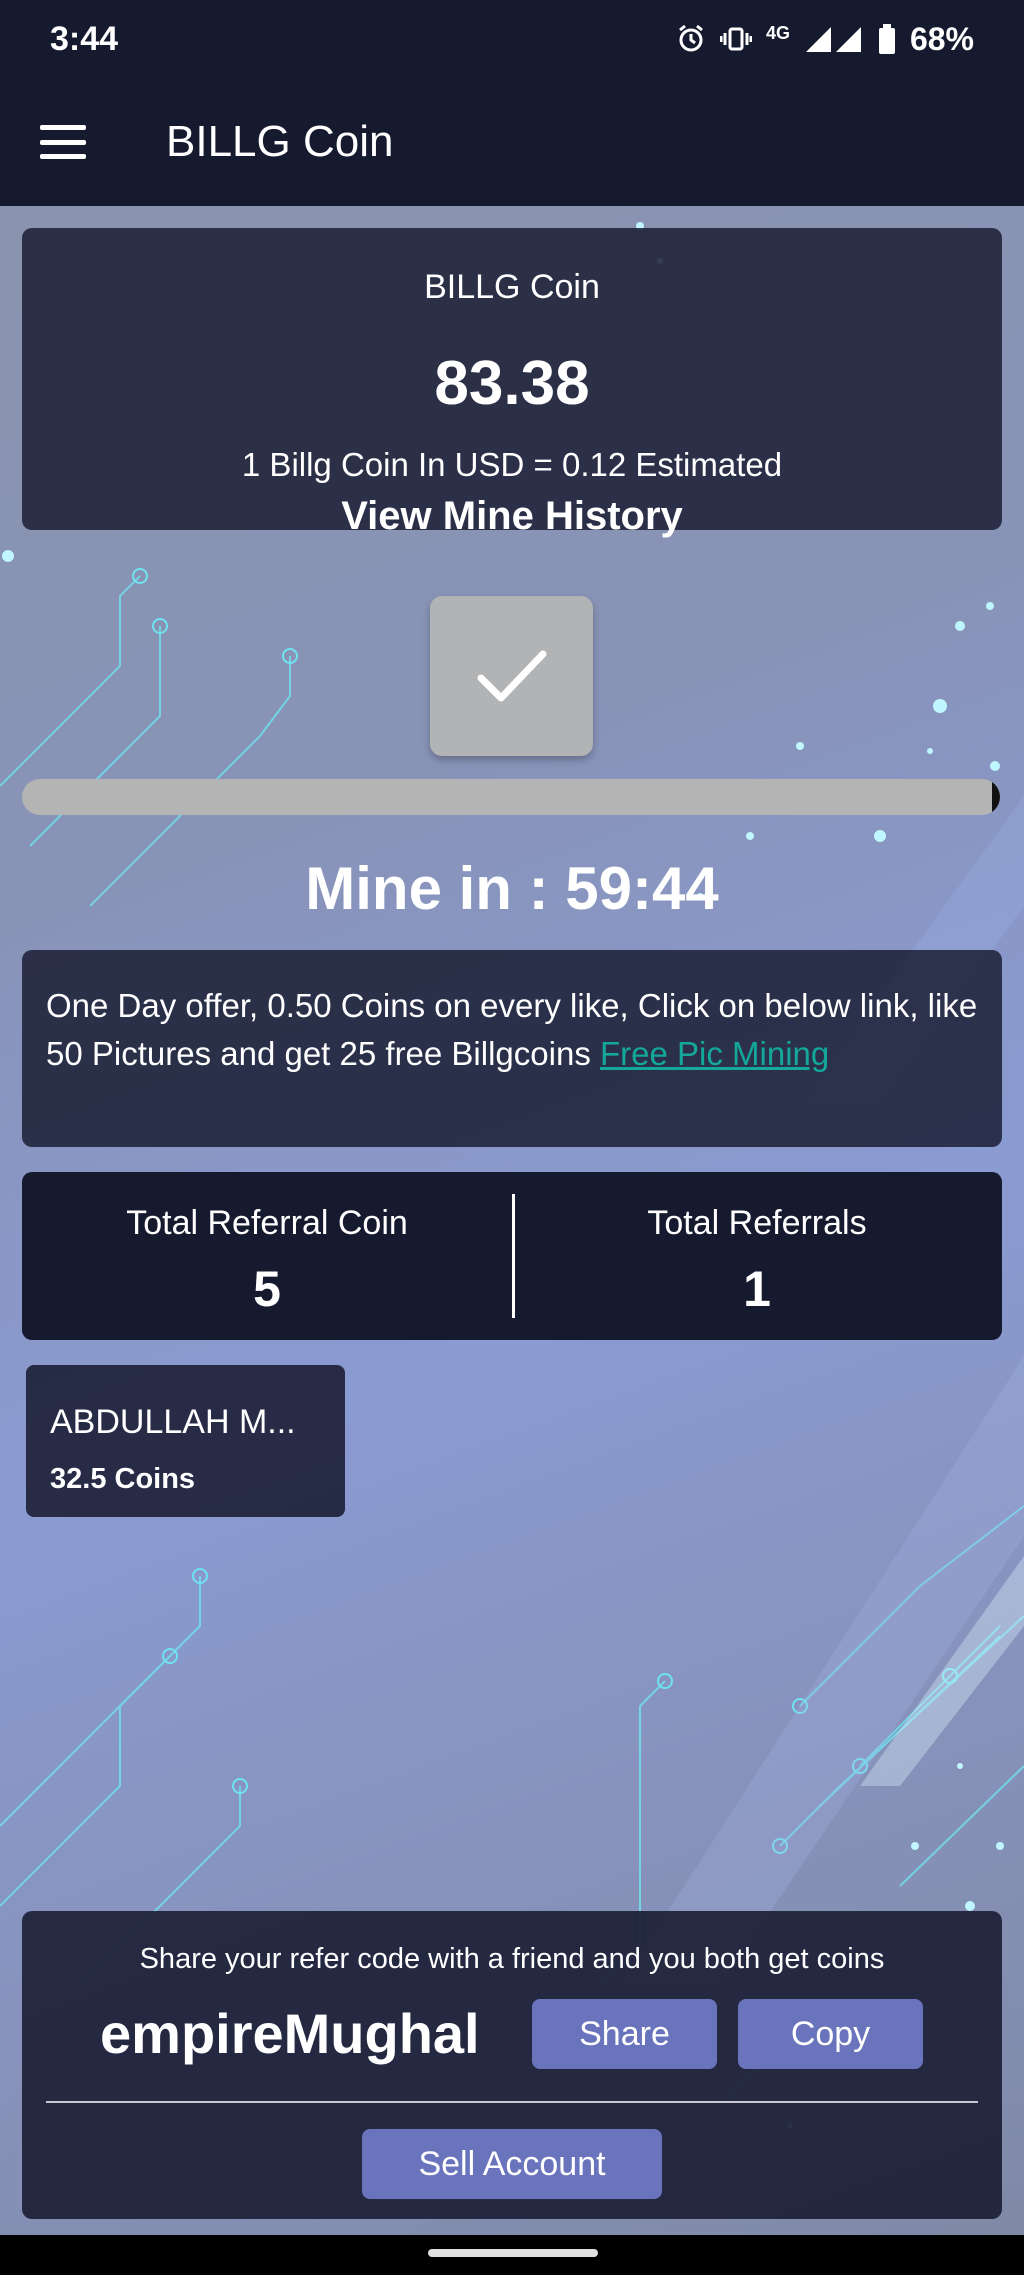  What do you see at coordinates (512, 39) in the screenshot?
I see `status-bar: 3:44 4G 68%` at bounding box center [512, 39].